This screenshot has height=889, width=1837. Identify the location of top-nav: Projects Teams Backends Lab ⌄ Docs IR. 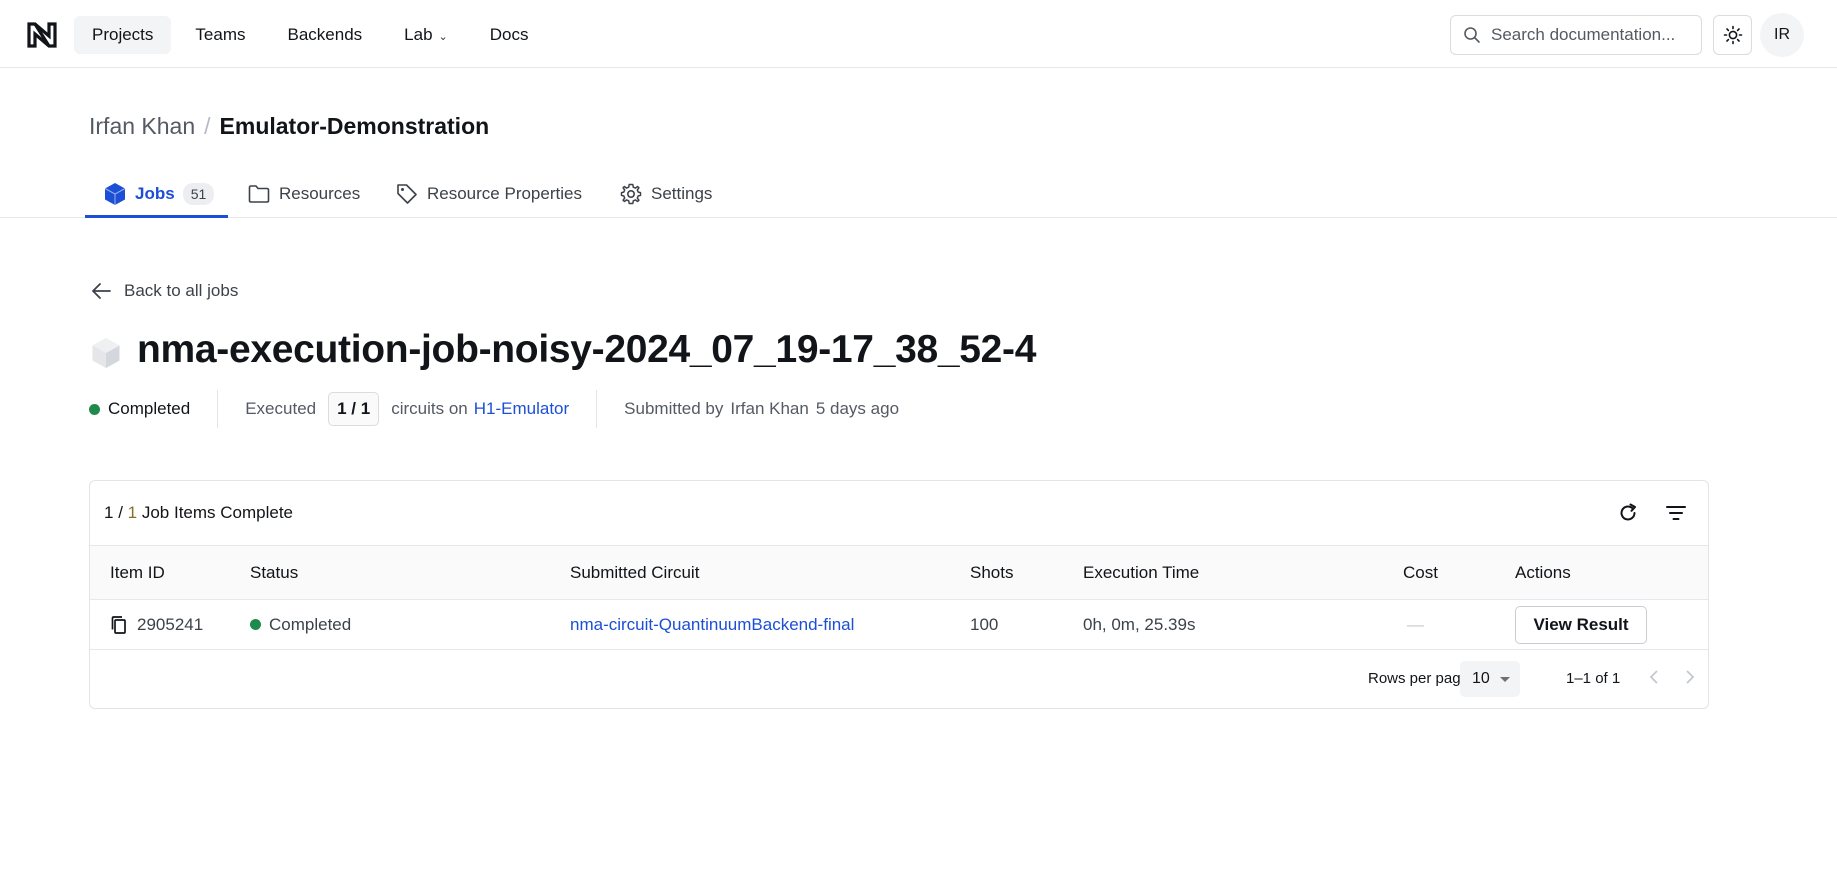
(918, 34).